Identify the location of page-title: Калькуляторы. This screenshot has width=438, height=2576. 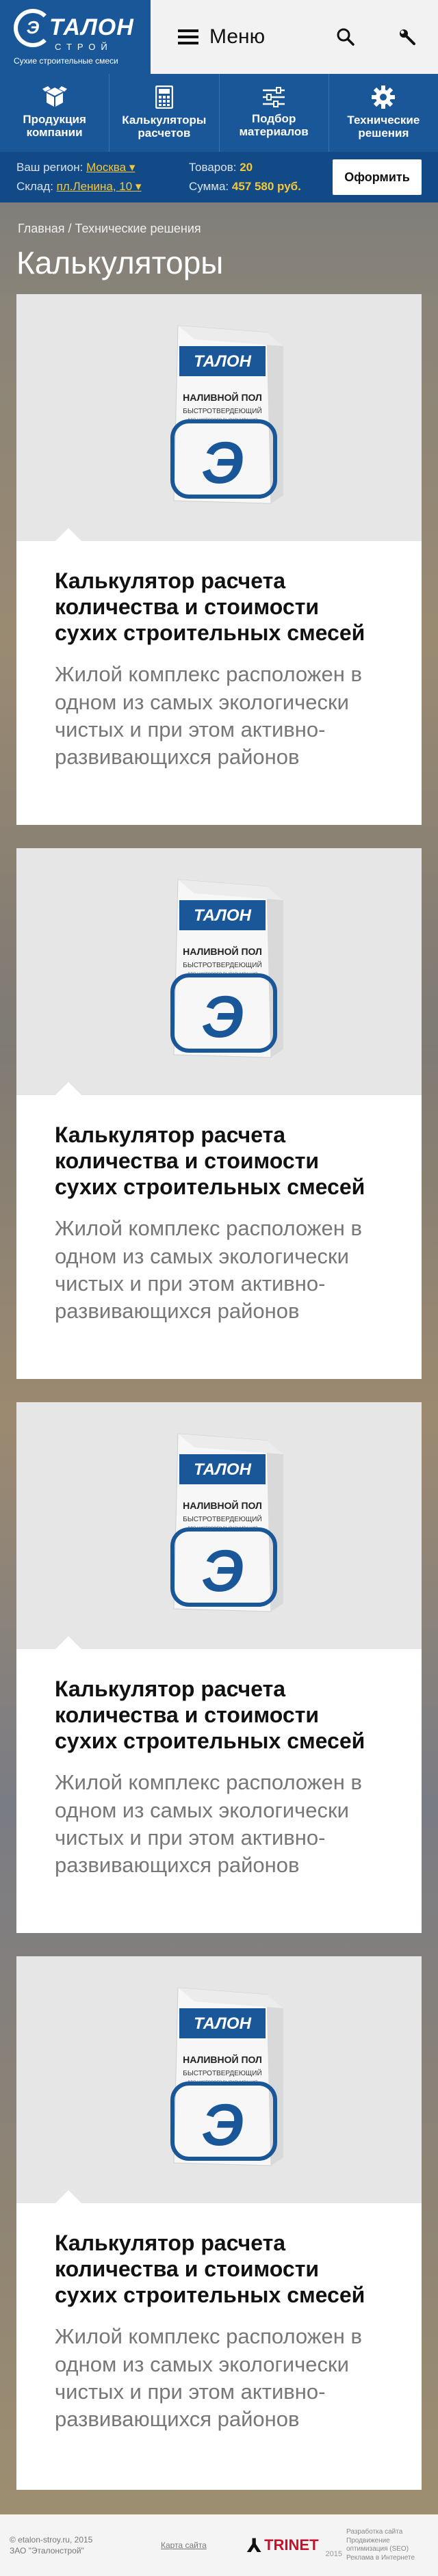
(120, 262).